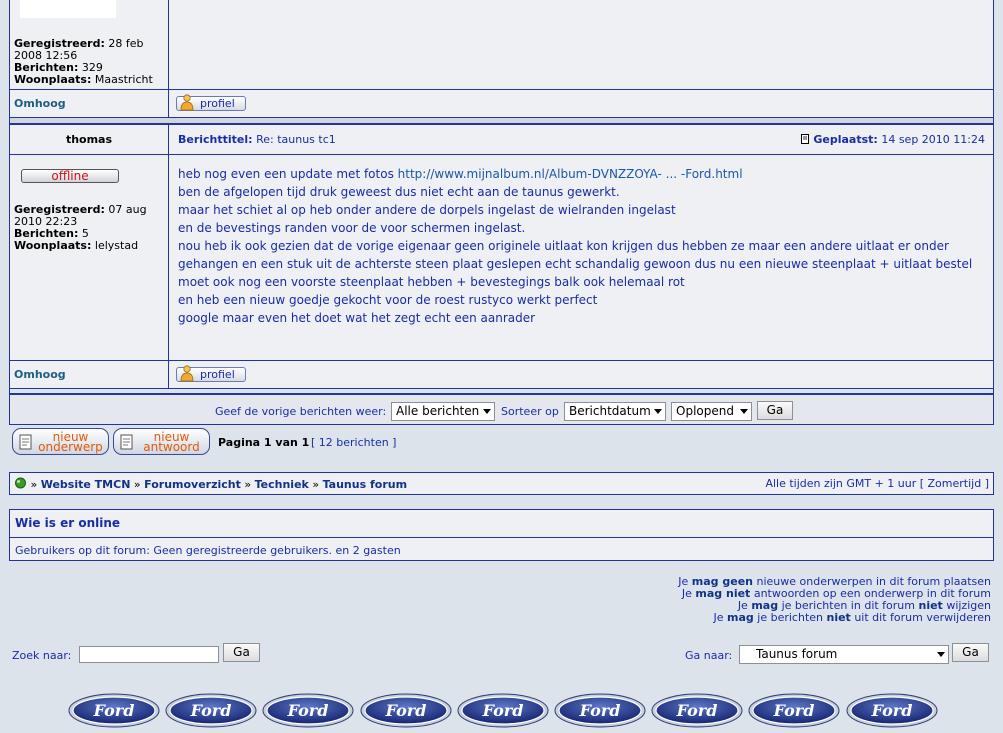 The image size is (1003, 733). Describe the element at coordinates (211, 102) in the screenshot. I see `post1-profile-button: profiel` at that location.